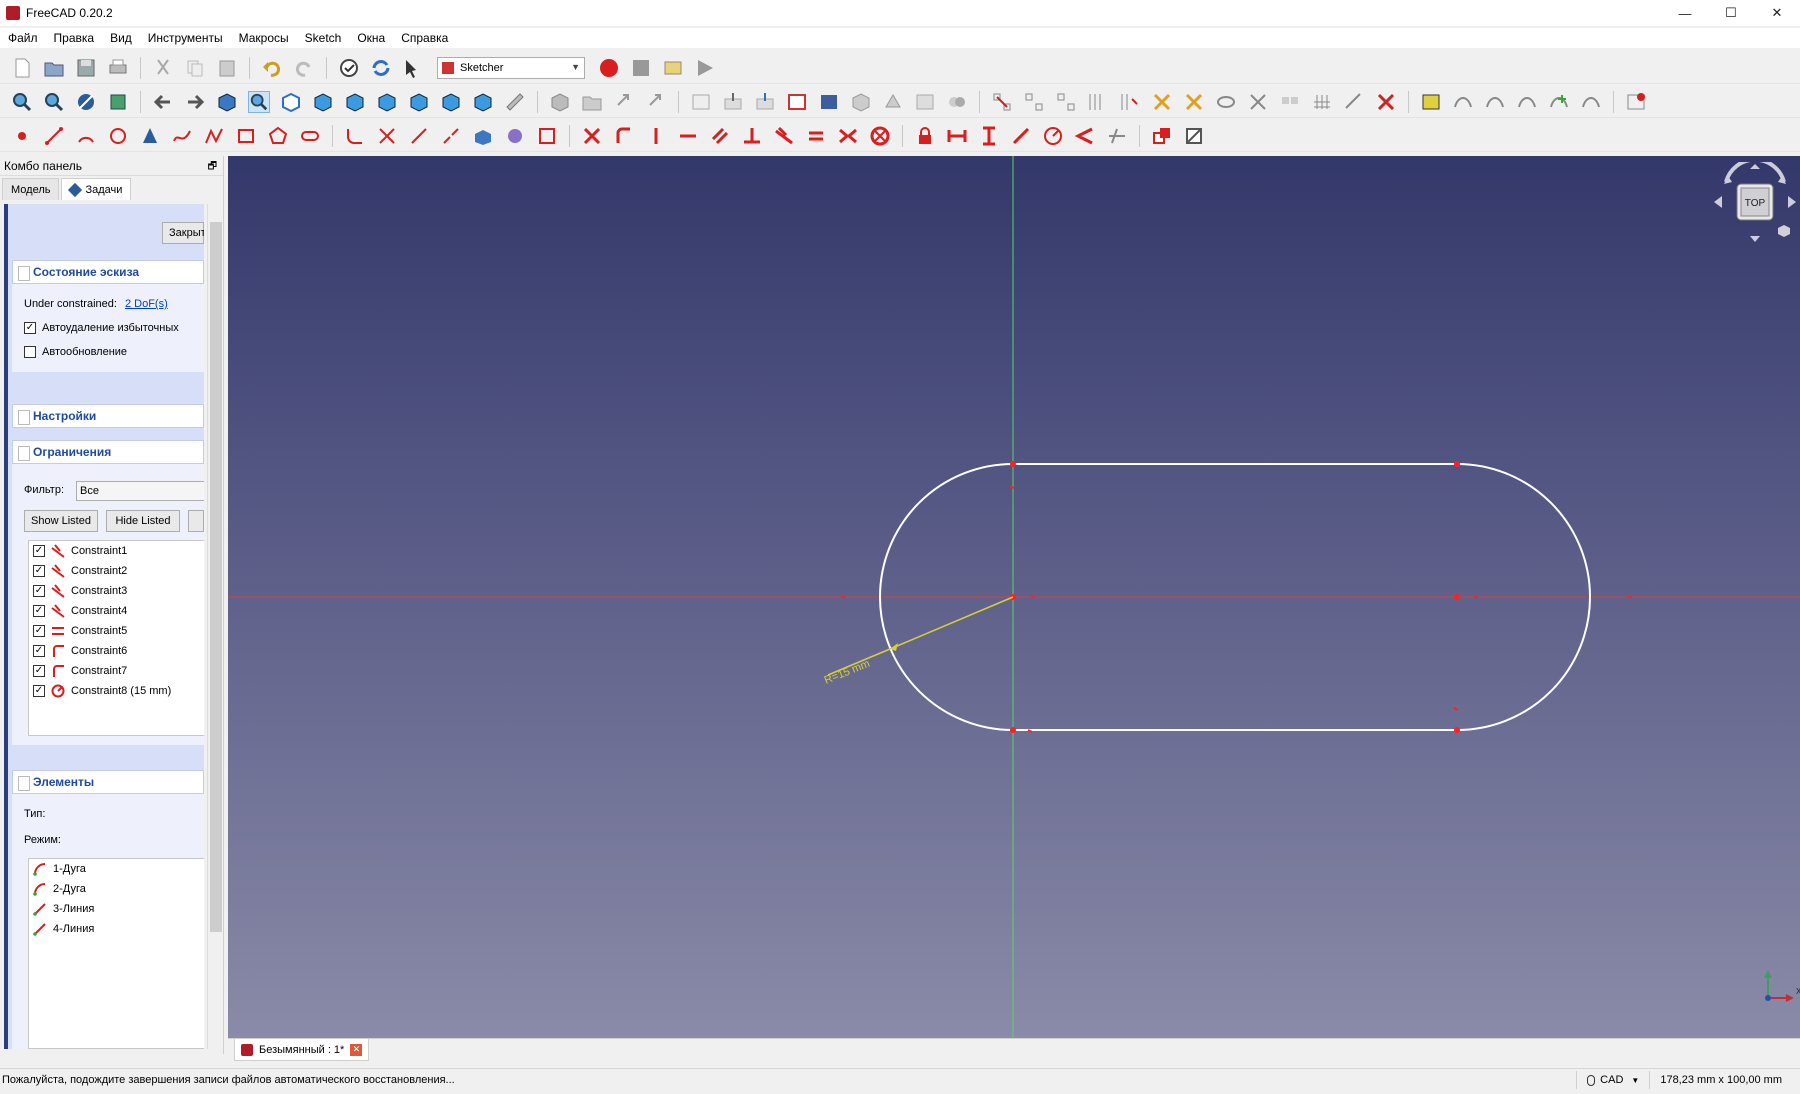  What do you see at coordinates (116, 869) in the screenshot?
I see `list-item: 1-Дуга` at bounding box center [116, 869].